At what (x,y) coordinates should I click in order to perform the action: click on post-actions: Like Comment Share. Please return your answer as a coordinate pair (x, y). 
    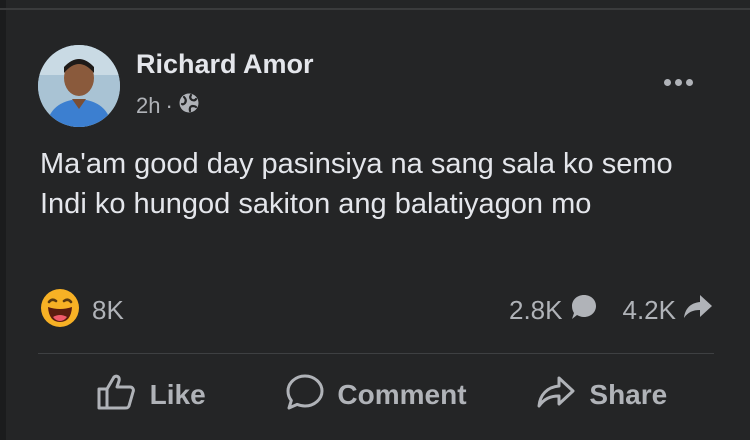
    Looking at the image, I should click on (376, 395).